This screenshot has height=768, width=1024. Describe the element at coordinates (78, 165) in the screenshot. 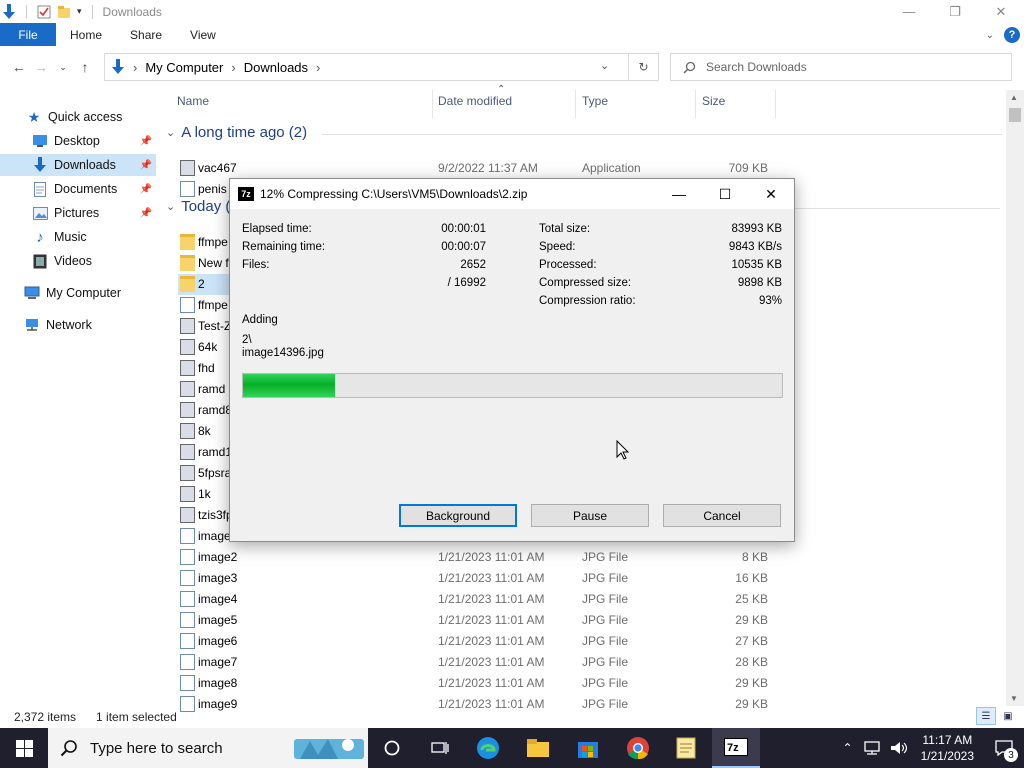

I see `nav-item-downloads: Downloads 📌` at that location.